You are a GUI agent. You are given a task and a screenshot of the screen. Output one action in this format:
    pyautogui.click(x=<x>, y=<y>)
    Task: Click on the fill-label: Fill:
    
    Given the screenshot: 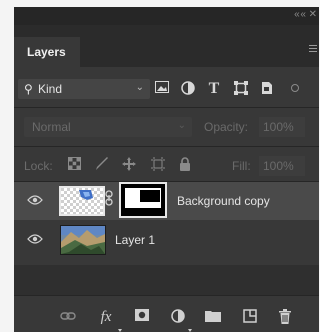 What is the action you would take?
    pyautogui.click(x=241, y=166)
    